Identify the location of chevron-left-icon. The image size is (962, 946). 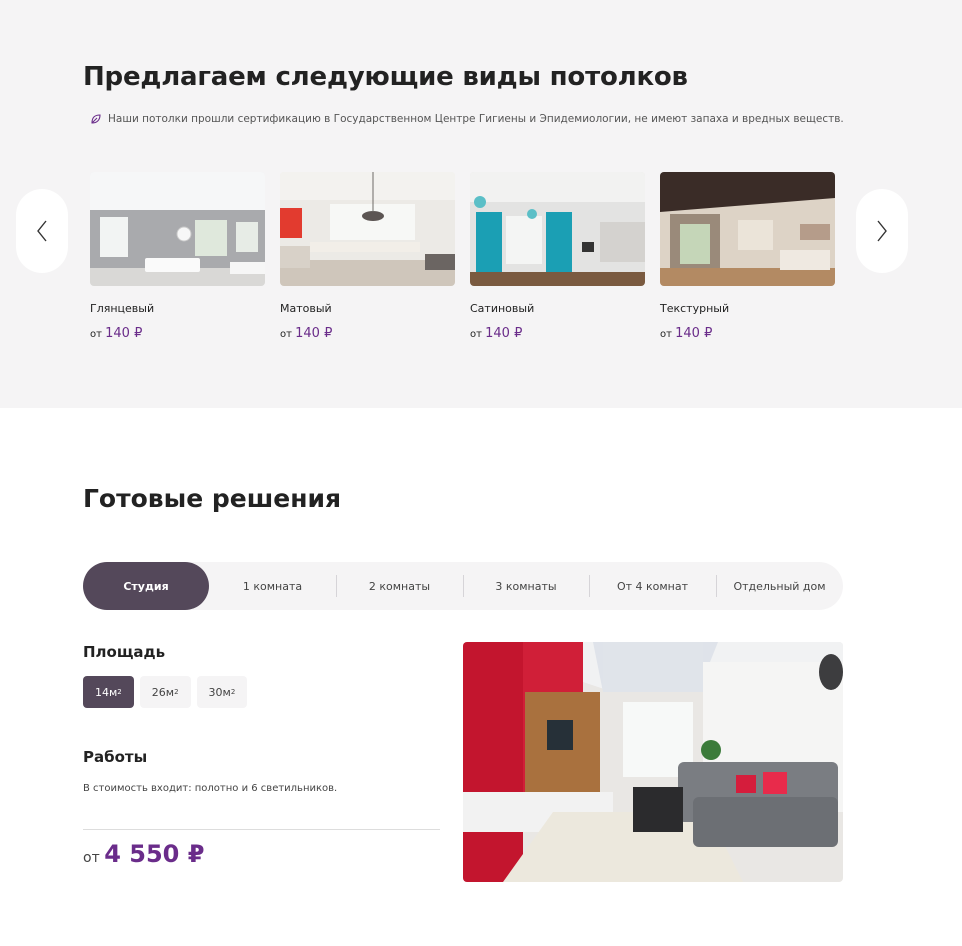
(42, 231).